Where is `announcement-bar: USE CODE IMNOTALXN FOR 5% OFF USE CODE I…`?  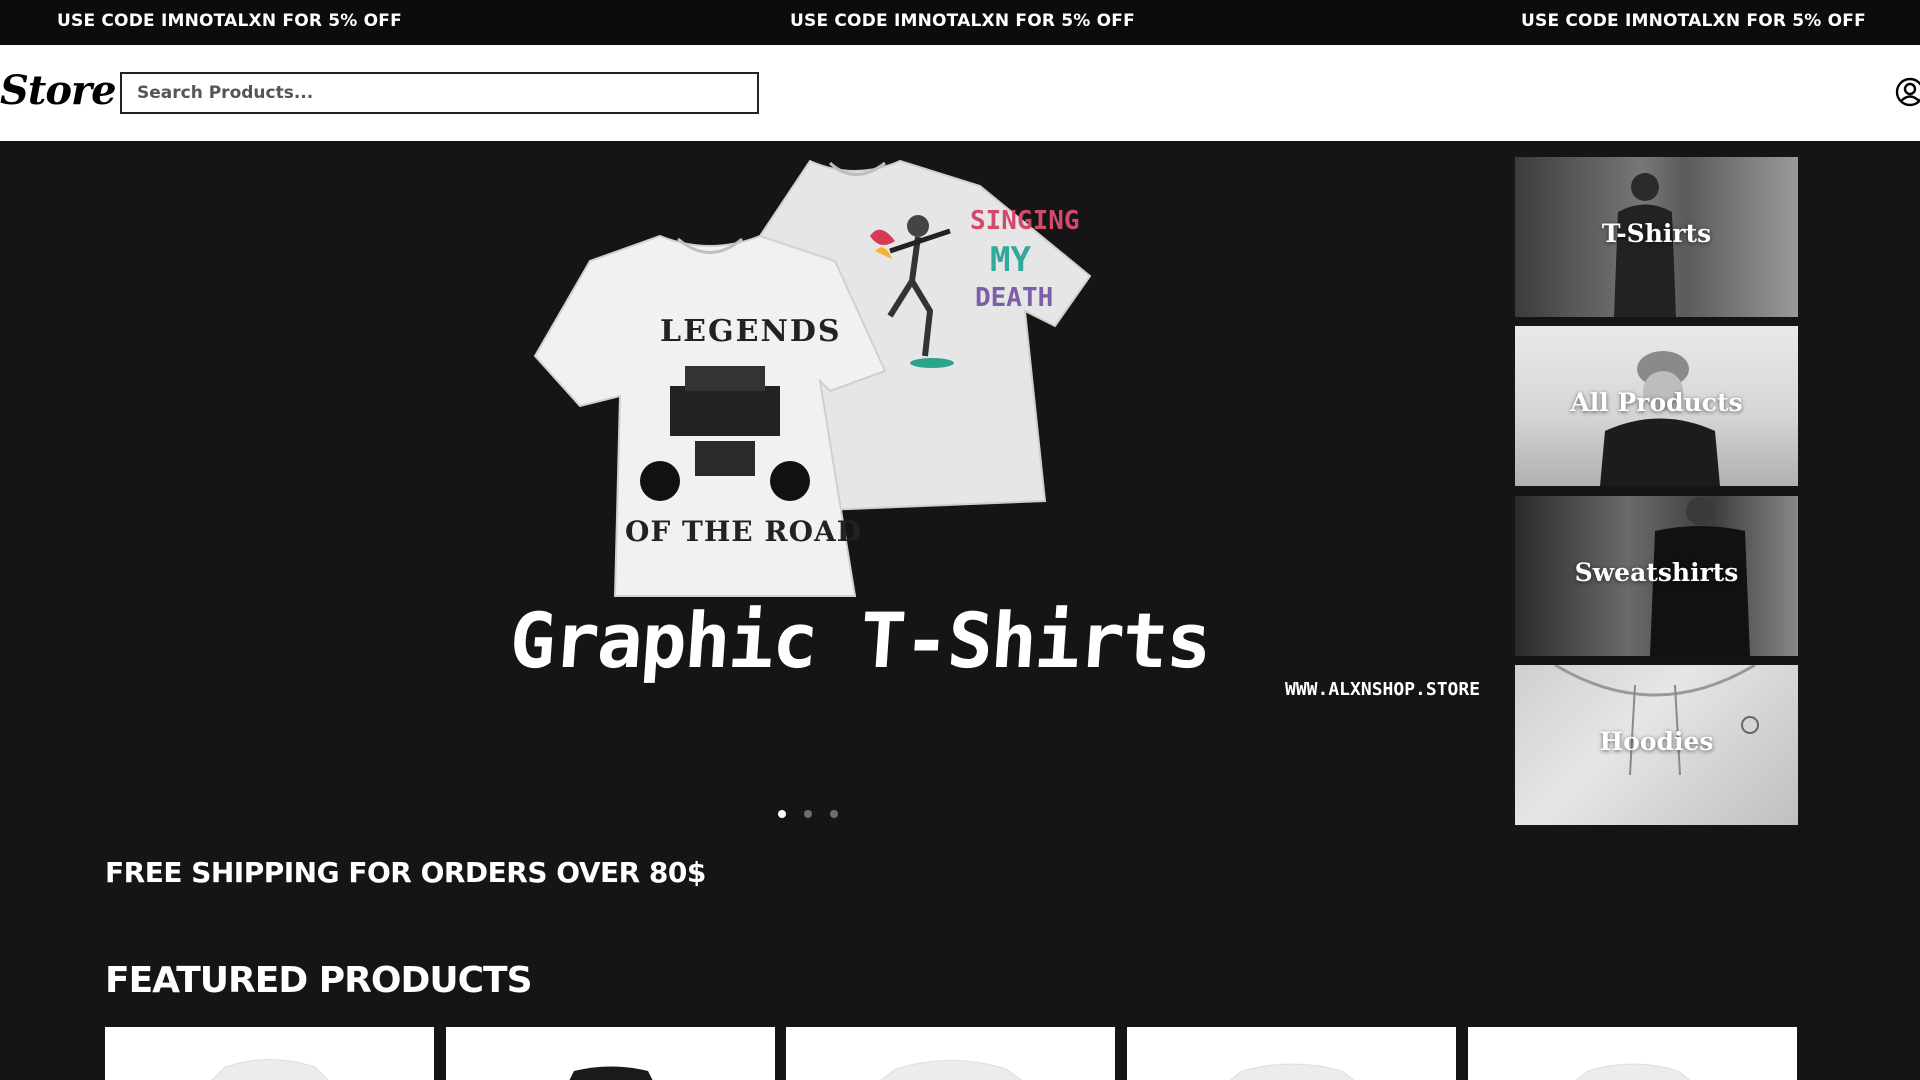
announcement-bar: USE CODE IMNOTALXN FOR 5% OFF USE CODE I… is located at coordinates (960, 22).